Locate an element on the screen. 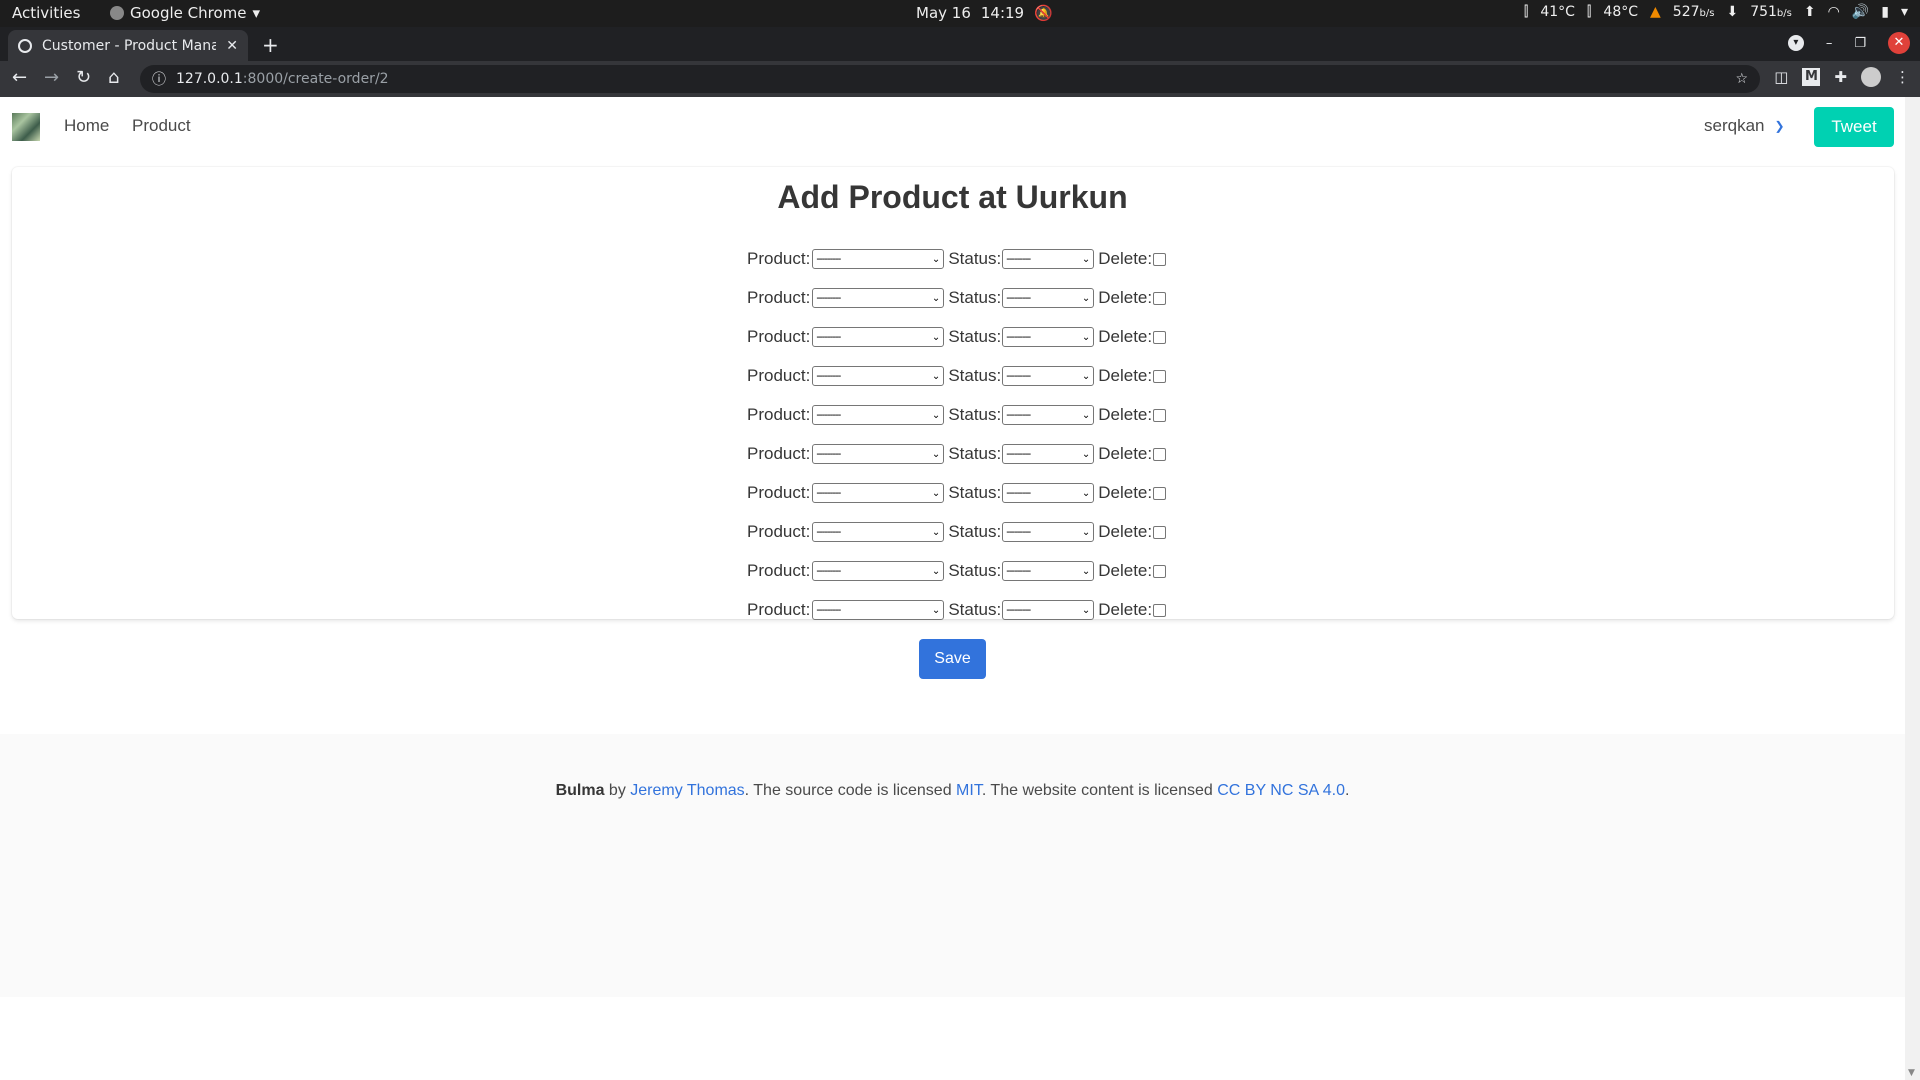 The image size is (1920, 1080). nav-product: Product is located at coordinates (161, 126).